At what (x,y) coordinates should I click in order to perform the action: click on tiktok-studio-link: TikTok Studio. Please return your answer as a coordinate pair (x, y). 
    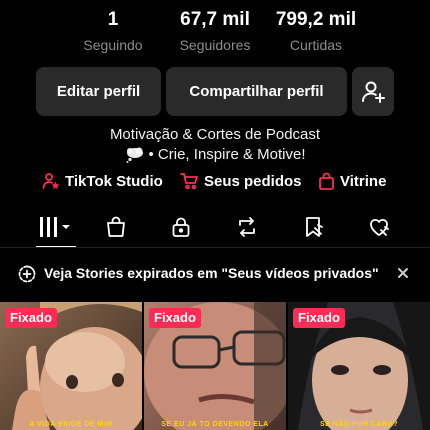
    Looking at the image, I should click on (102, 181).